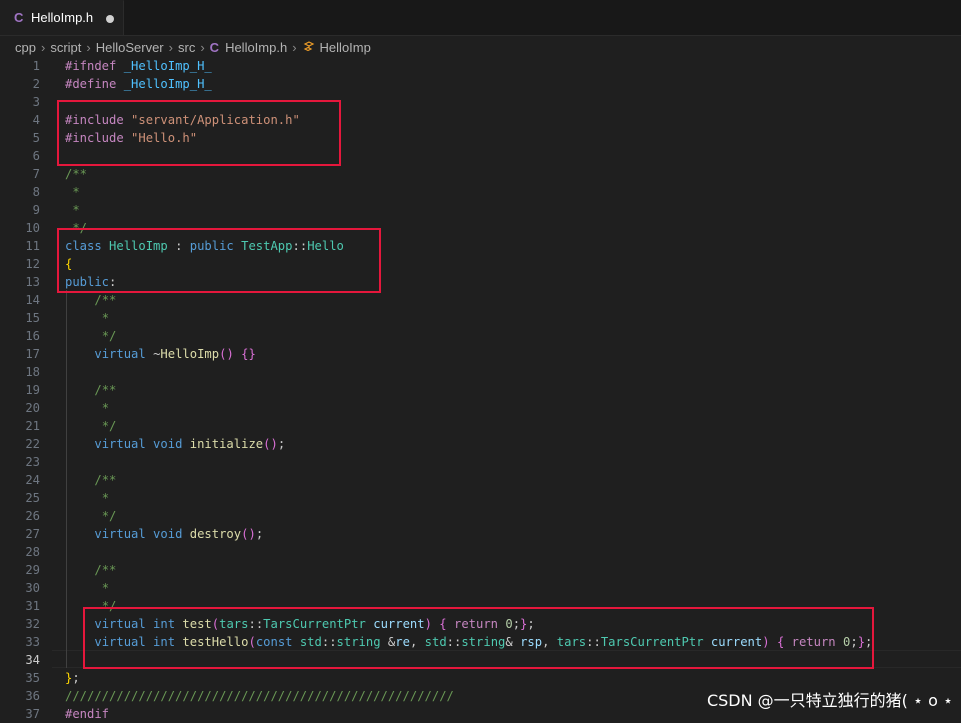  I want to click on breadcrumb-item-file: HelloImp.h, so click(256, 47).